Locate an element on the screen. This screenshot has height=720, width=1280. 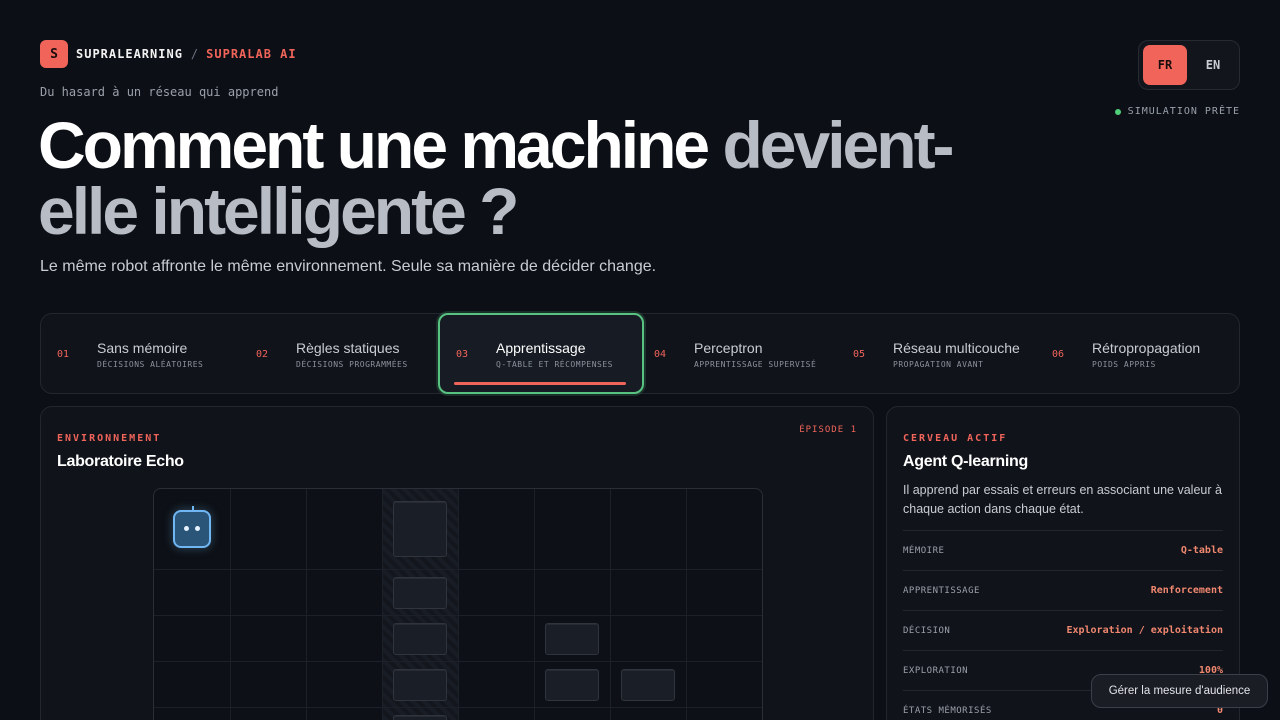
step-subtitle: DÉCISIONS ALÉATOIRES is located at coordinates (150, 364).